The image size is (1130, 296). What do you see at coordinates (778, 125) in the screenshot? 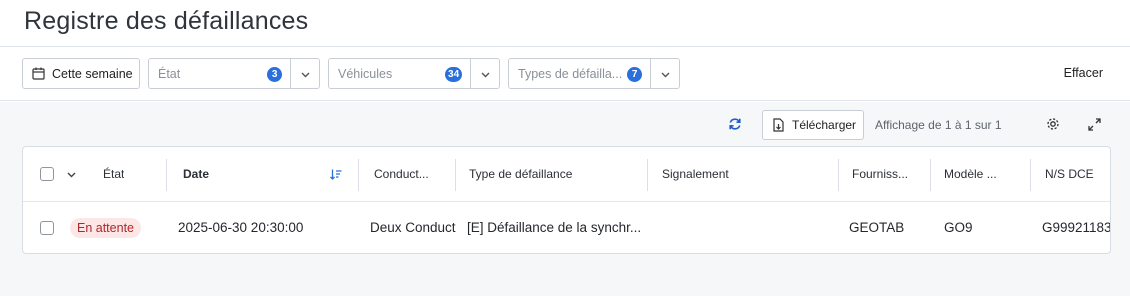
I see `download-file-icon` at bounding box center [778, 125].